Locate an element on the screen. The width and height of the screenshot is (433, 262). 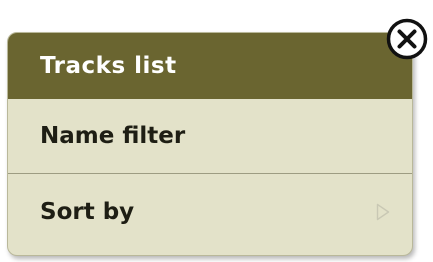
close-button is located at coordinates (407, 39).